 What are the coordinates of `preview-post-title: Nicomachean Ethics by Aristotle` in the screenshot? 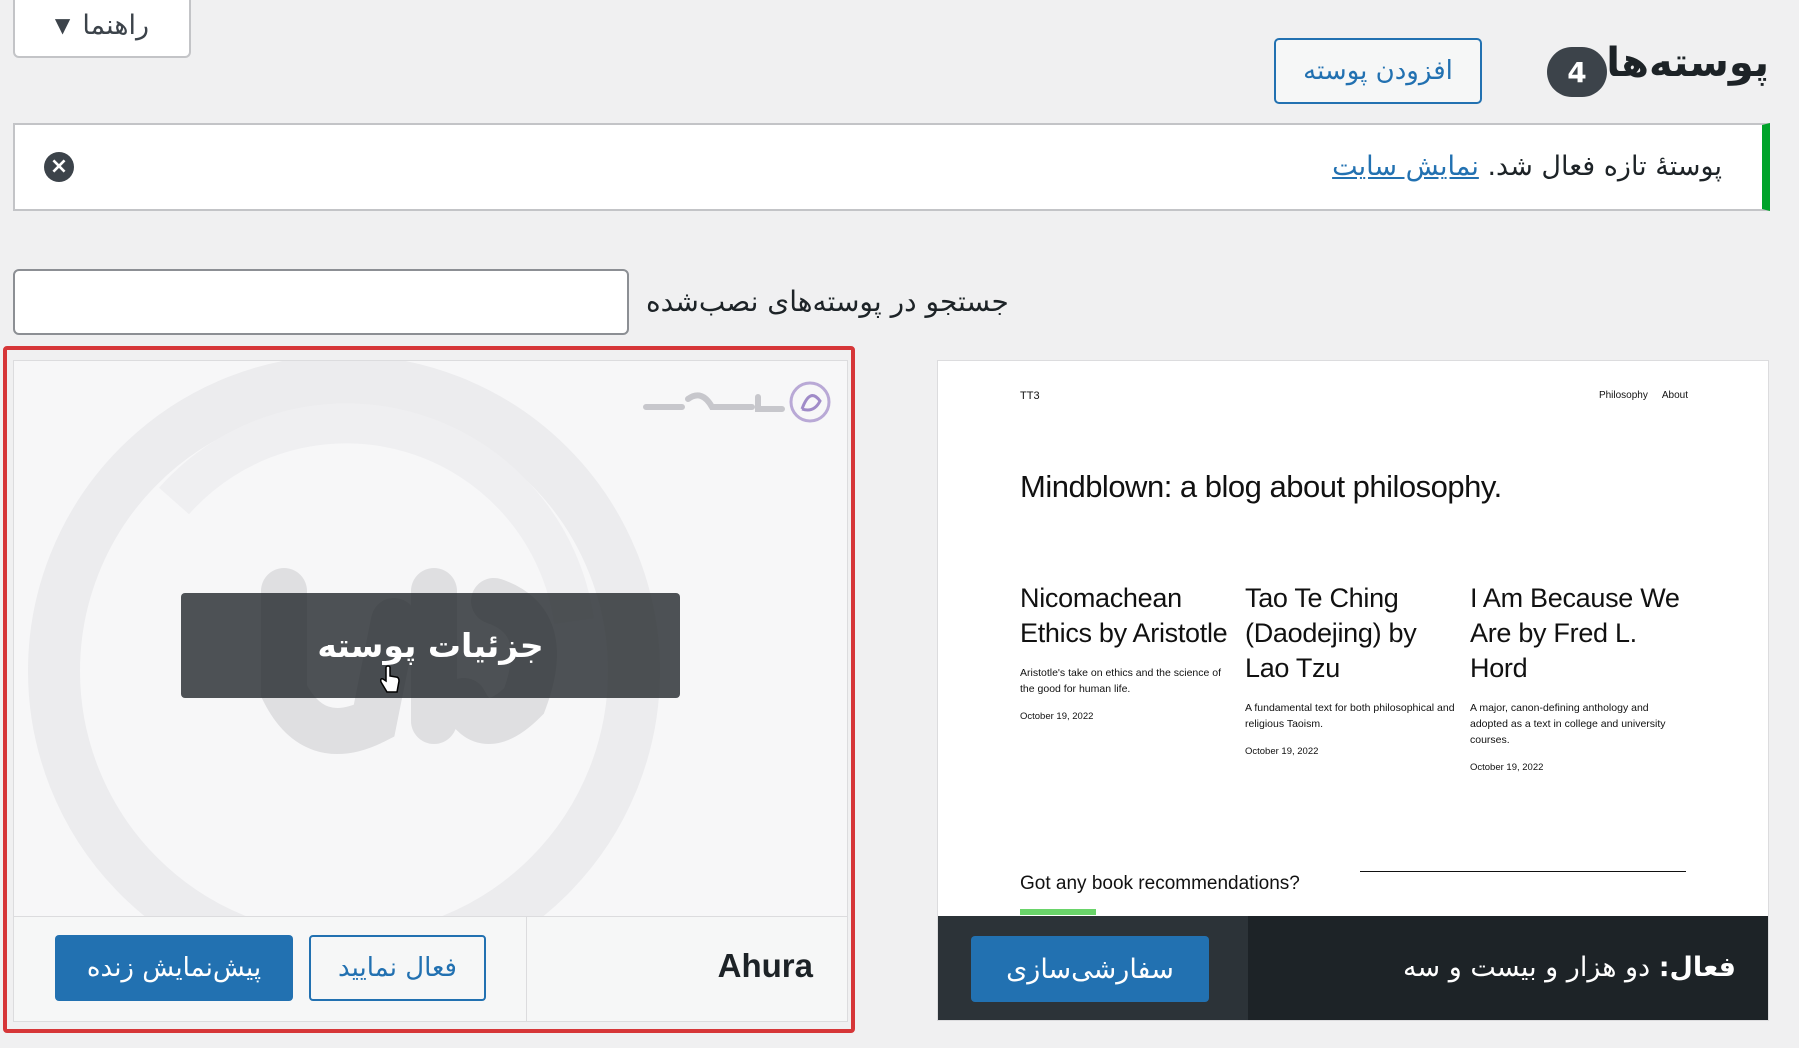 It's located at (1124, 615).